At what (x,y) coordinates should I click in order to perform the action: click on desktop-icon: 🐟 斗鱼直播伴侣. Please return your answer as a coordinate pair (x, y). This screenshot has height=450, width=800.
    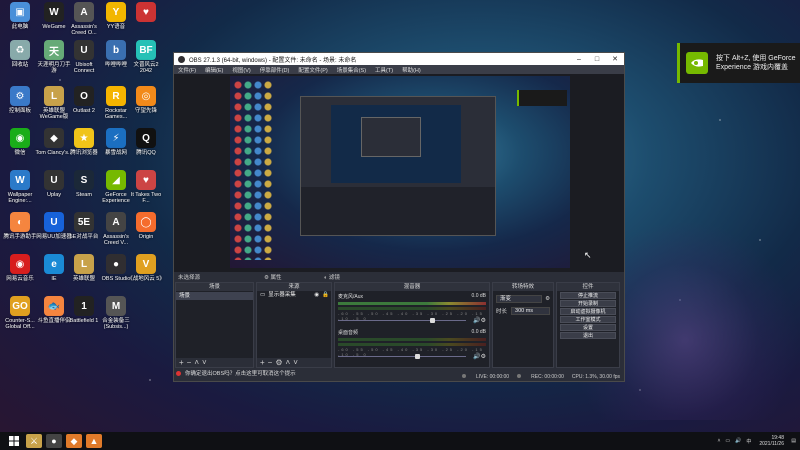
    Looking at the image, I should click on (54, 316).